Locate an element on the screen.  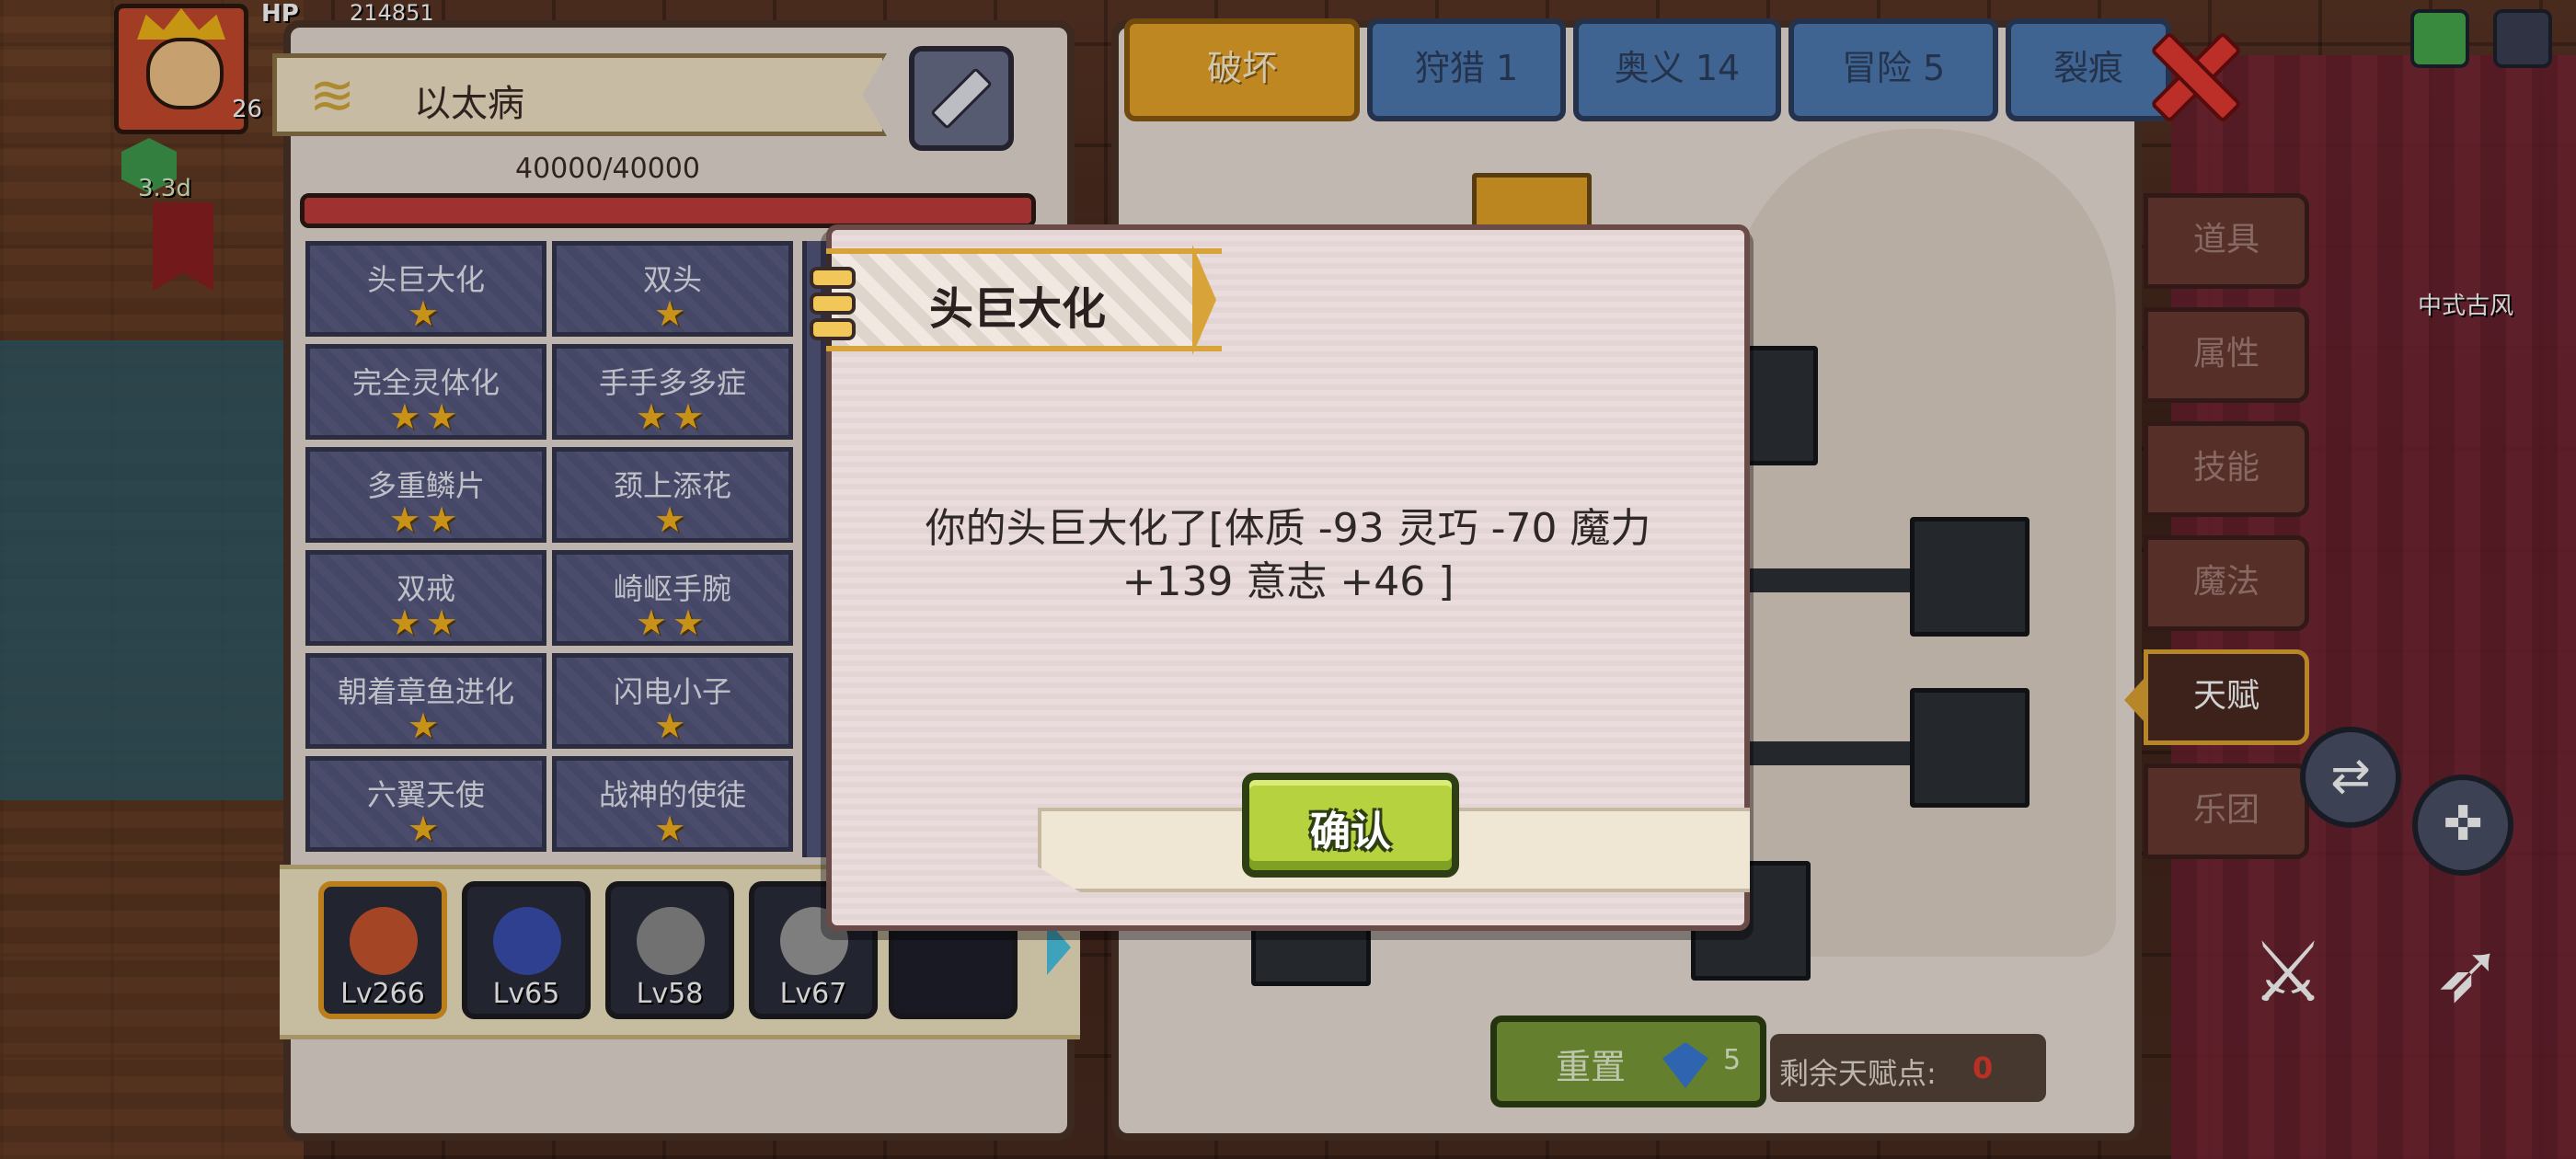
dialog-ribbon-tip is located at coordinates (1204, 300).